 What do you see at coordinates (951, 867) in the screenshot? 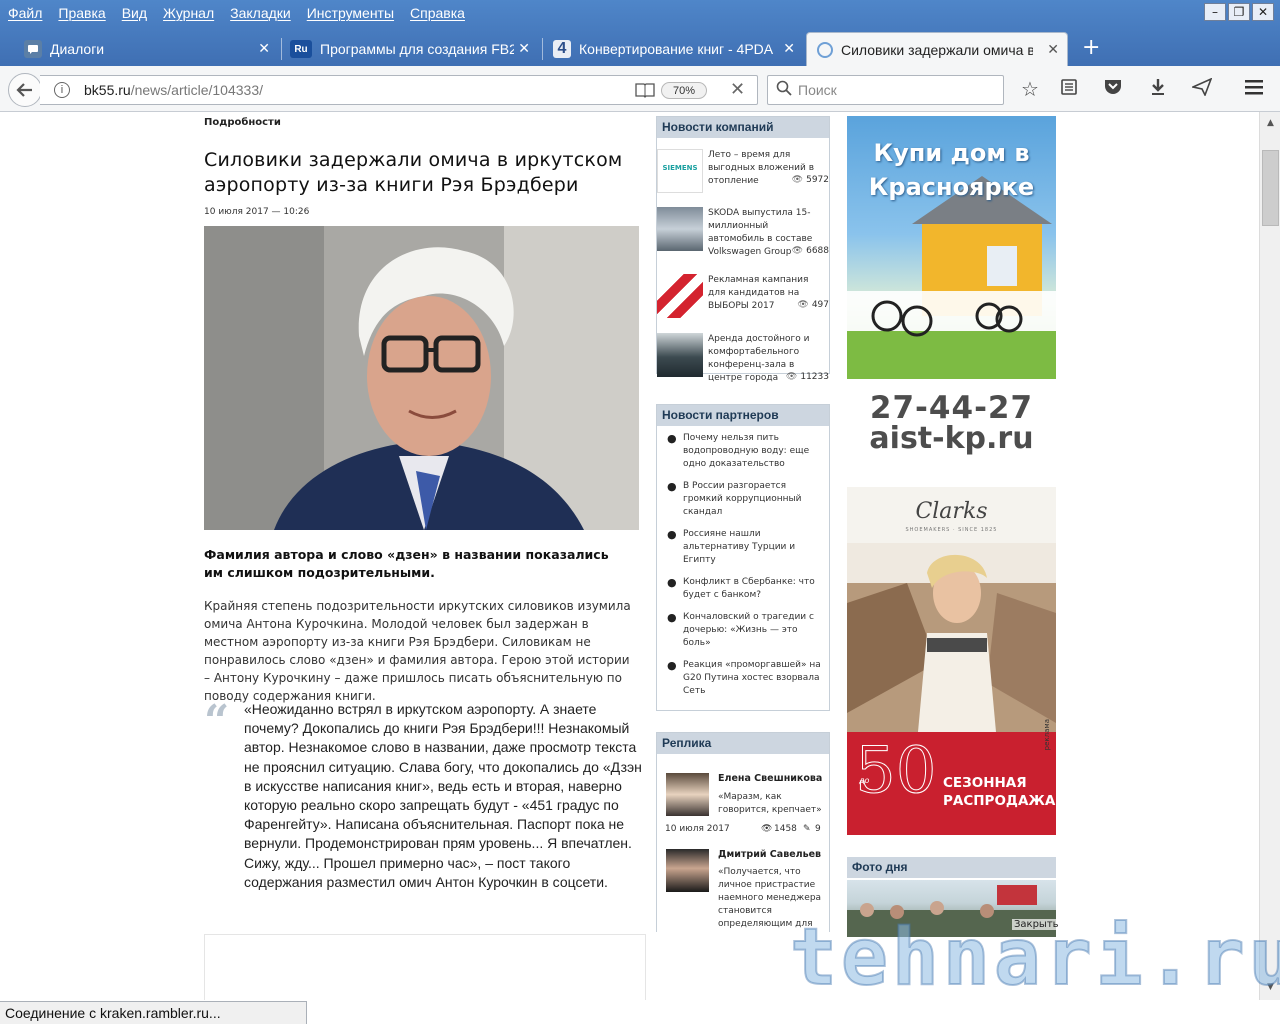
I see `photo-of-day-header: Фото дня` at bounding box center [951, 867].